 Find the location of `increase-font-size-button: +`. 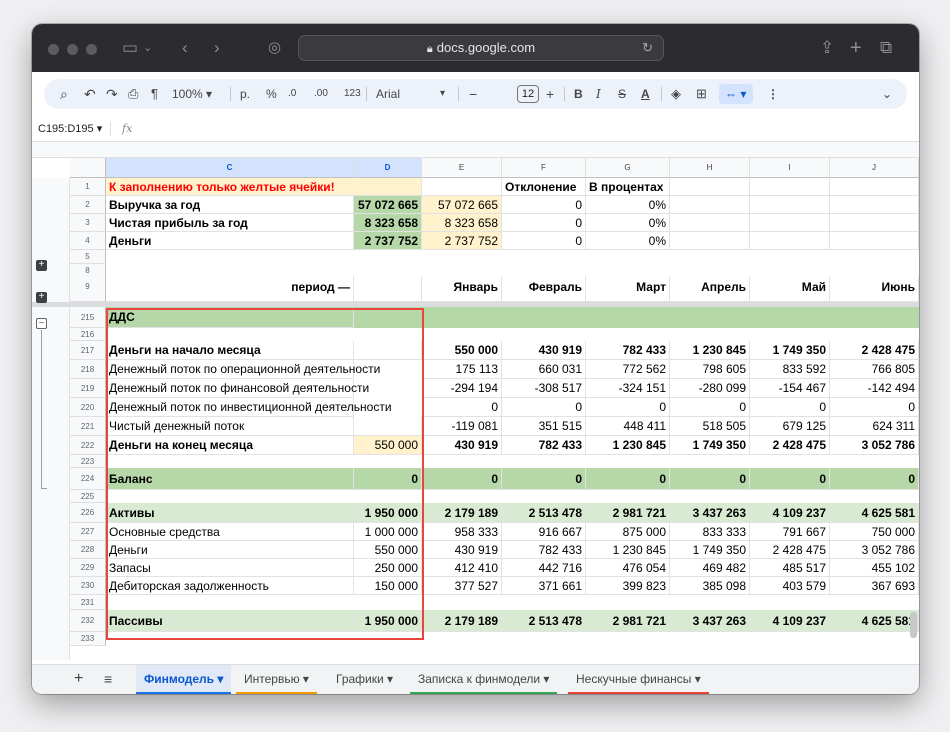

increase-font-size-button: + is located at coordinates (550, 94).